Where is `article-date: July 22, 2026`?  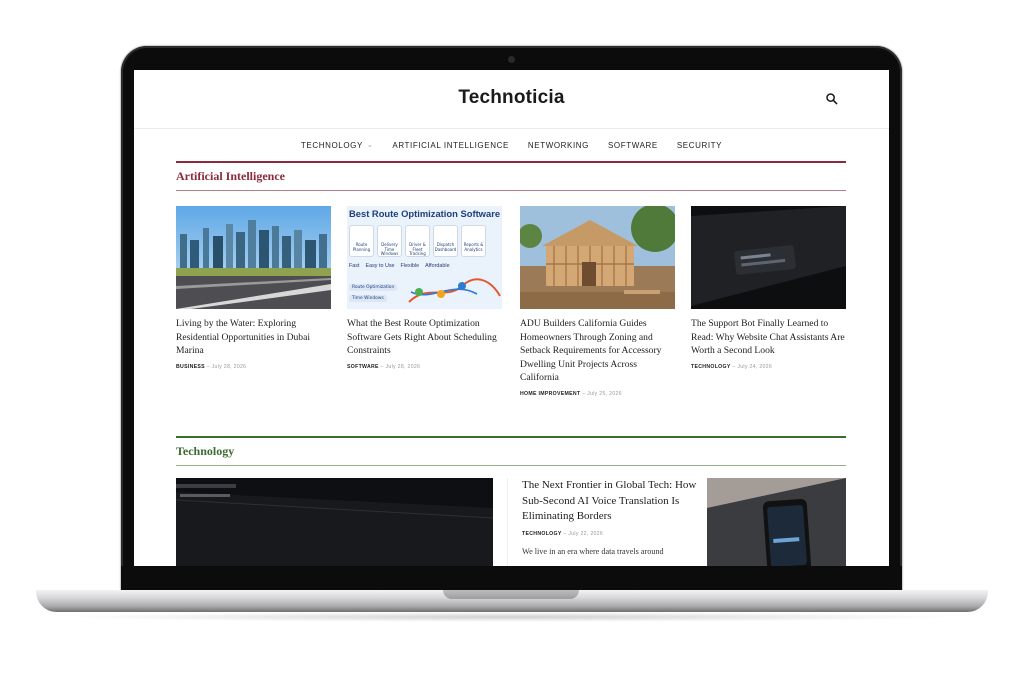
article-date: July 22, 2026 is located at coordinates (586, 533).